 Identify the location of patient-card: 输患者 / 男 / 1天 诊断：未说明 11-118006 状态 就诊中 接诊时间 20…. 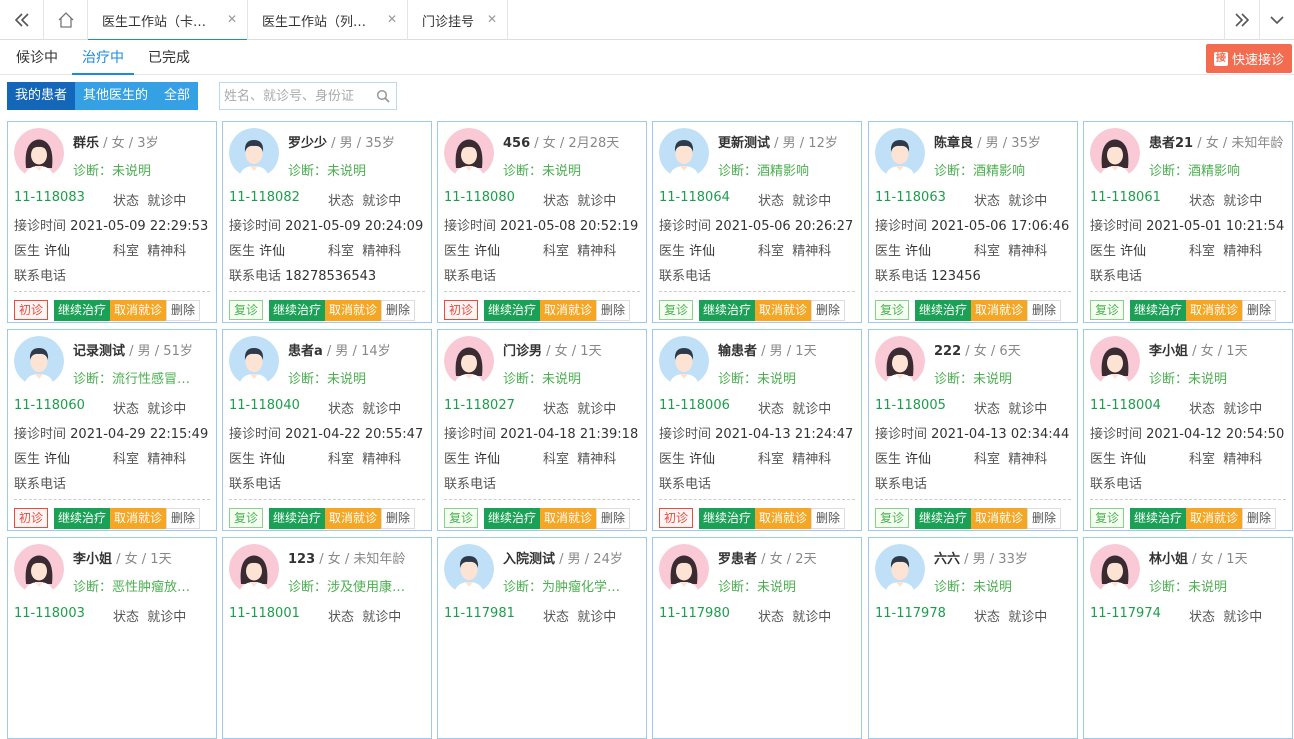
(757, 430).